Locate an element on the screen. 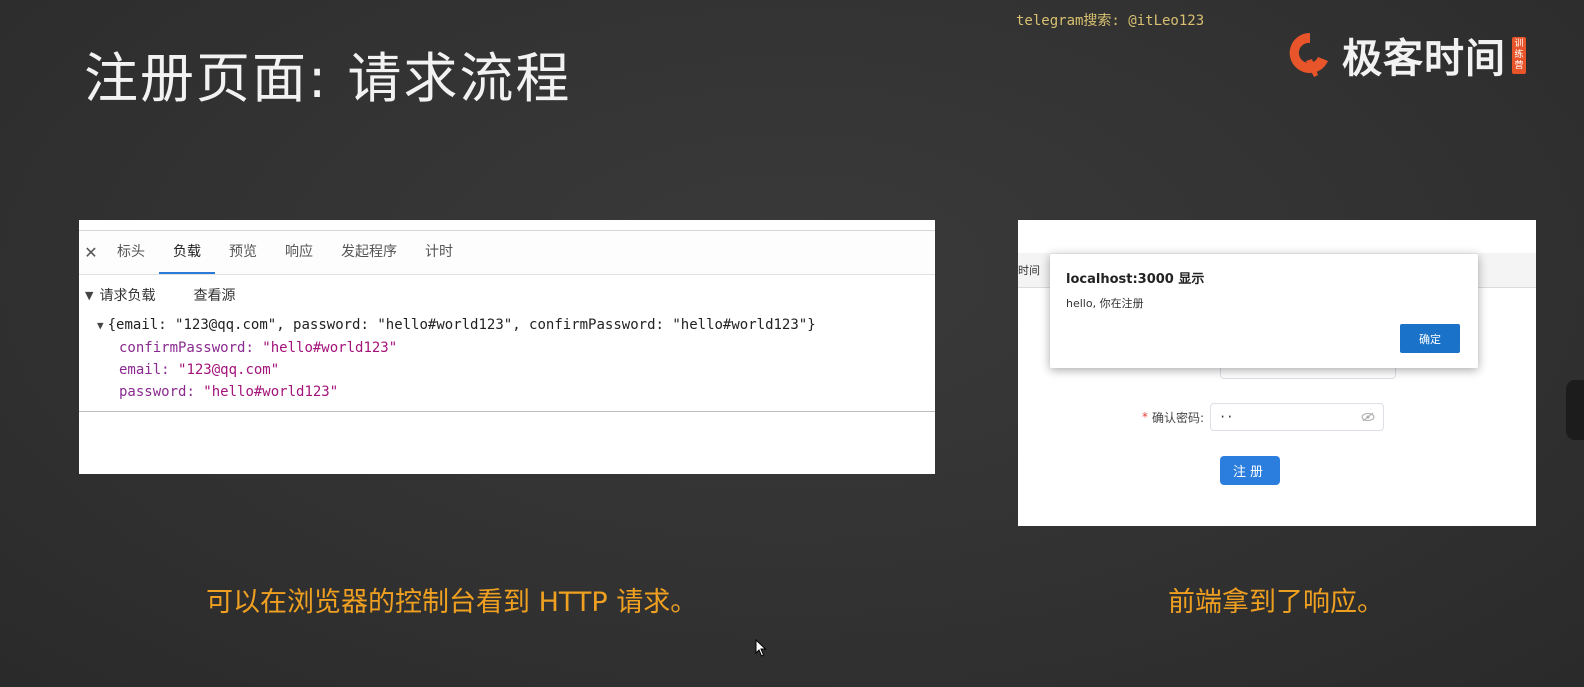  request-payload-label: 请求负载 is located at coordinates (127, 296).